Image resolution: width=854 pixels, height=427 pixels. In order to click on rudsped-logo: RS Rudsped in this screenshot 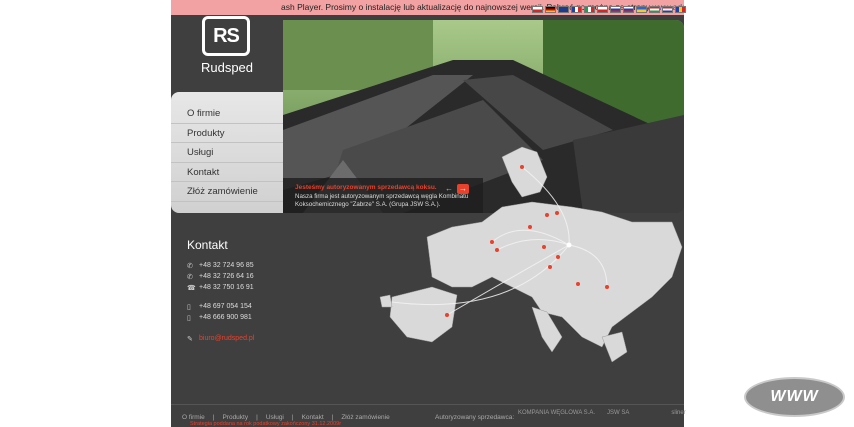, I will do `click(227, 47)`.